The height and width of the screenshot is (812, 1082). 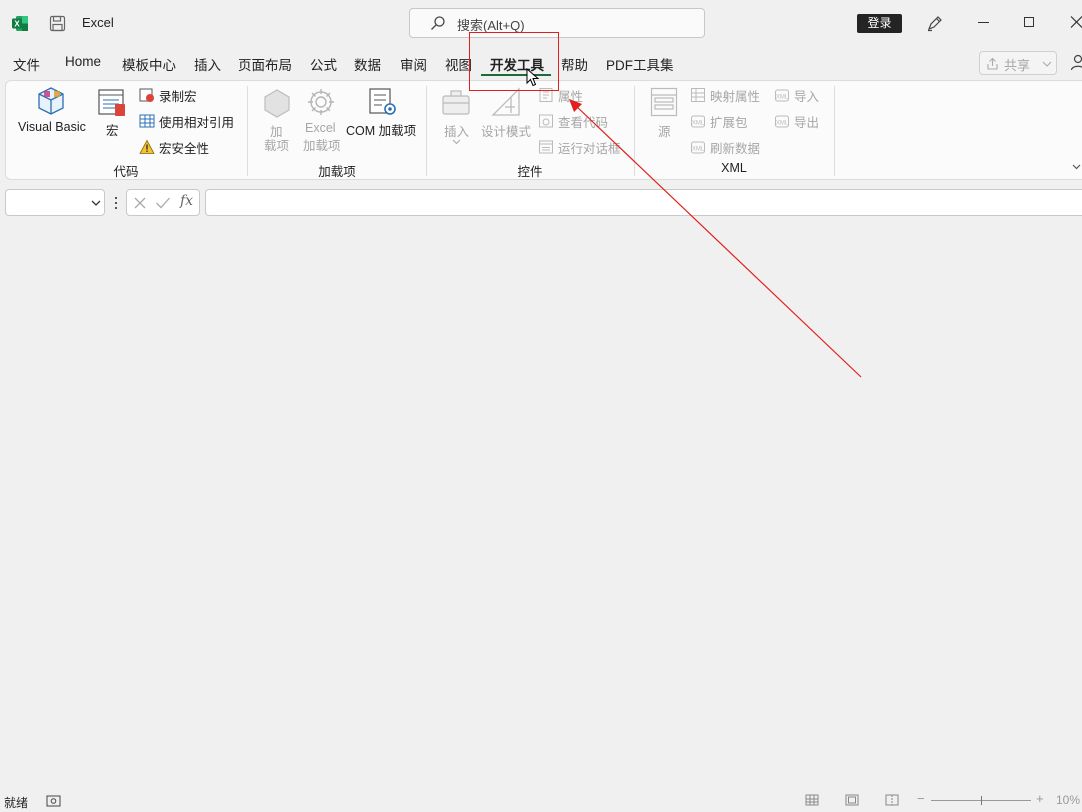 I want to click on run-dialog-icon, so click(x=546, y=147).